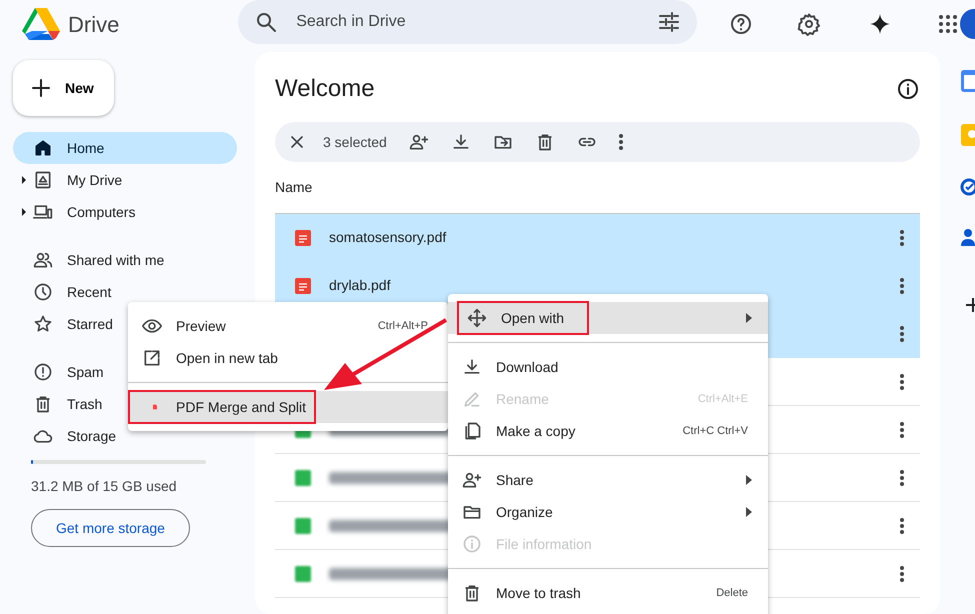 This screenshot has width=975, height=614. What do you see at coordinates (94, 24) in the screenshot?
I see `app-title: Drive` at bounding box center [94, 24].